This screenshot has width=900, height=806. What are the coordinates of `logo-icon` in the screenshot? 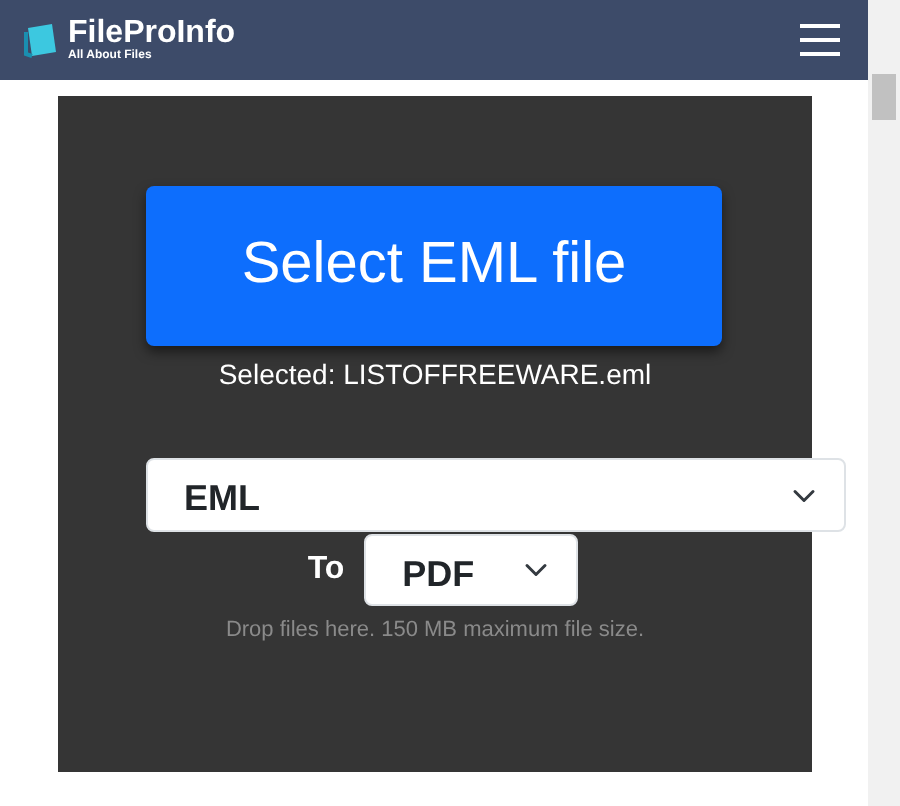 It's located at (42, 40).